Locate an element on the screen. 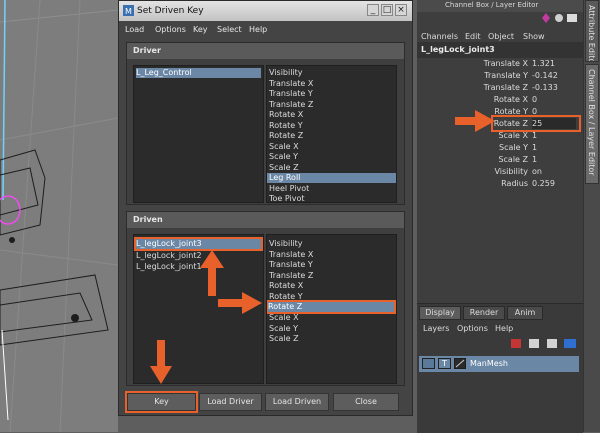 The image size is (600, 433). title-bar: M Set Driven Key _ □ × is located at coordinates (265, 11).